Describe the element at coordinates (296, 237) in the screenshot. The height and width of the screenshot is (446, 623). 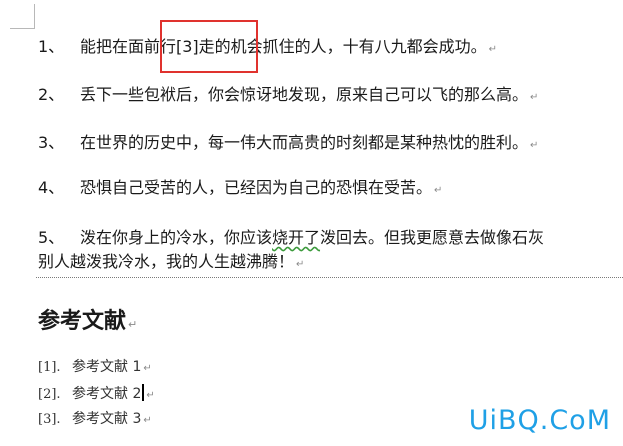
I see `spellcheck-underlined-text: 烧开了` at that location.